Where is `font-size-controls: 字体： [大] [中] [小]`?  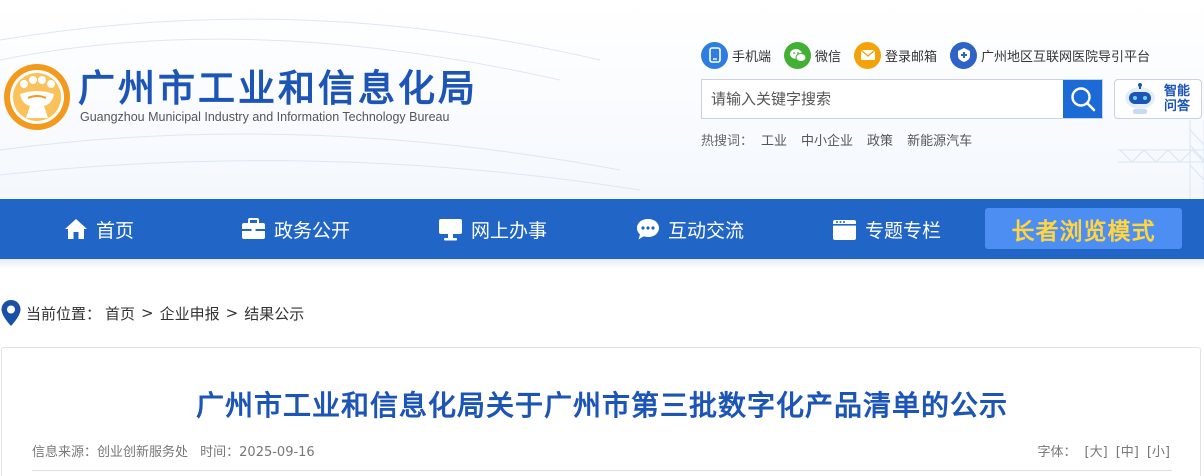
font-size-controls: 字体： [大] [中] [小] is located at coordinates (1104, 450).